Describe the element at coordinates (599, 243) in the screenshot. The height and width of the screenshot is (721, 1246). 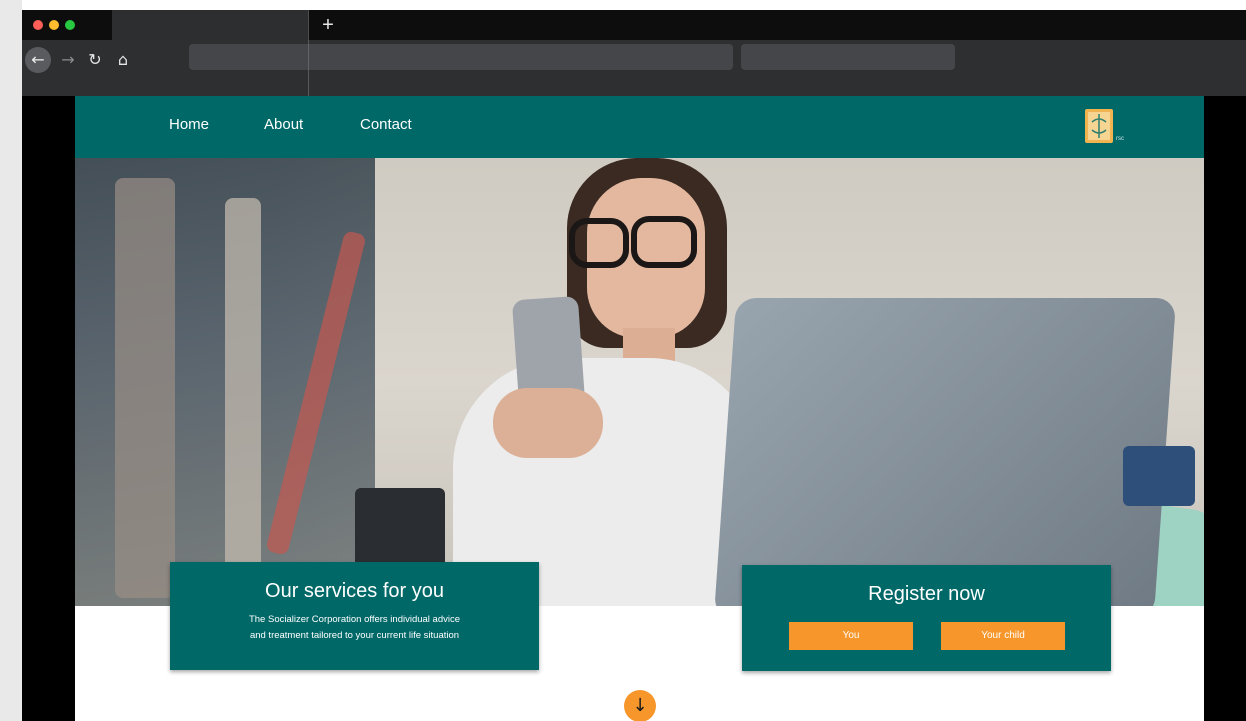
I see `hero-glasses-left` at that location.